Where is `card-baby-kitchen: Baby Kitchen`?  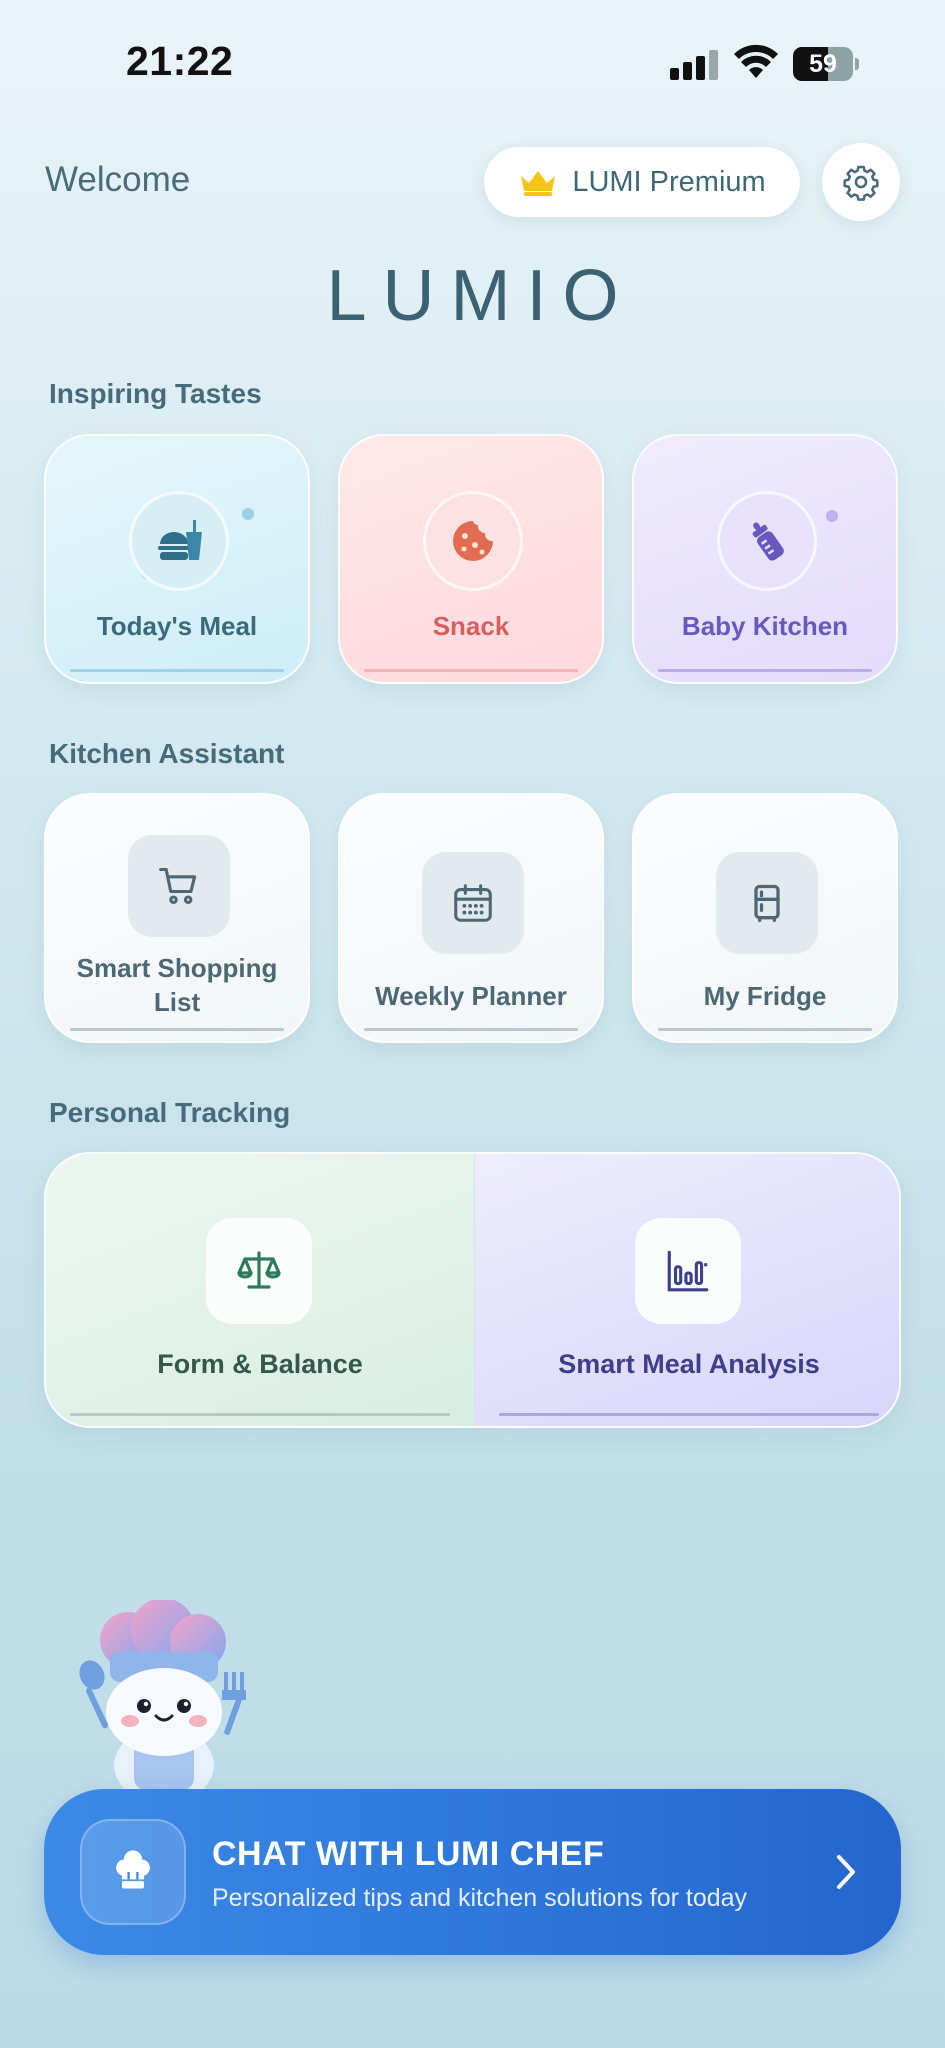
card-baby-kitchen: Baby Kitchen is located at coordinates (765, 559).